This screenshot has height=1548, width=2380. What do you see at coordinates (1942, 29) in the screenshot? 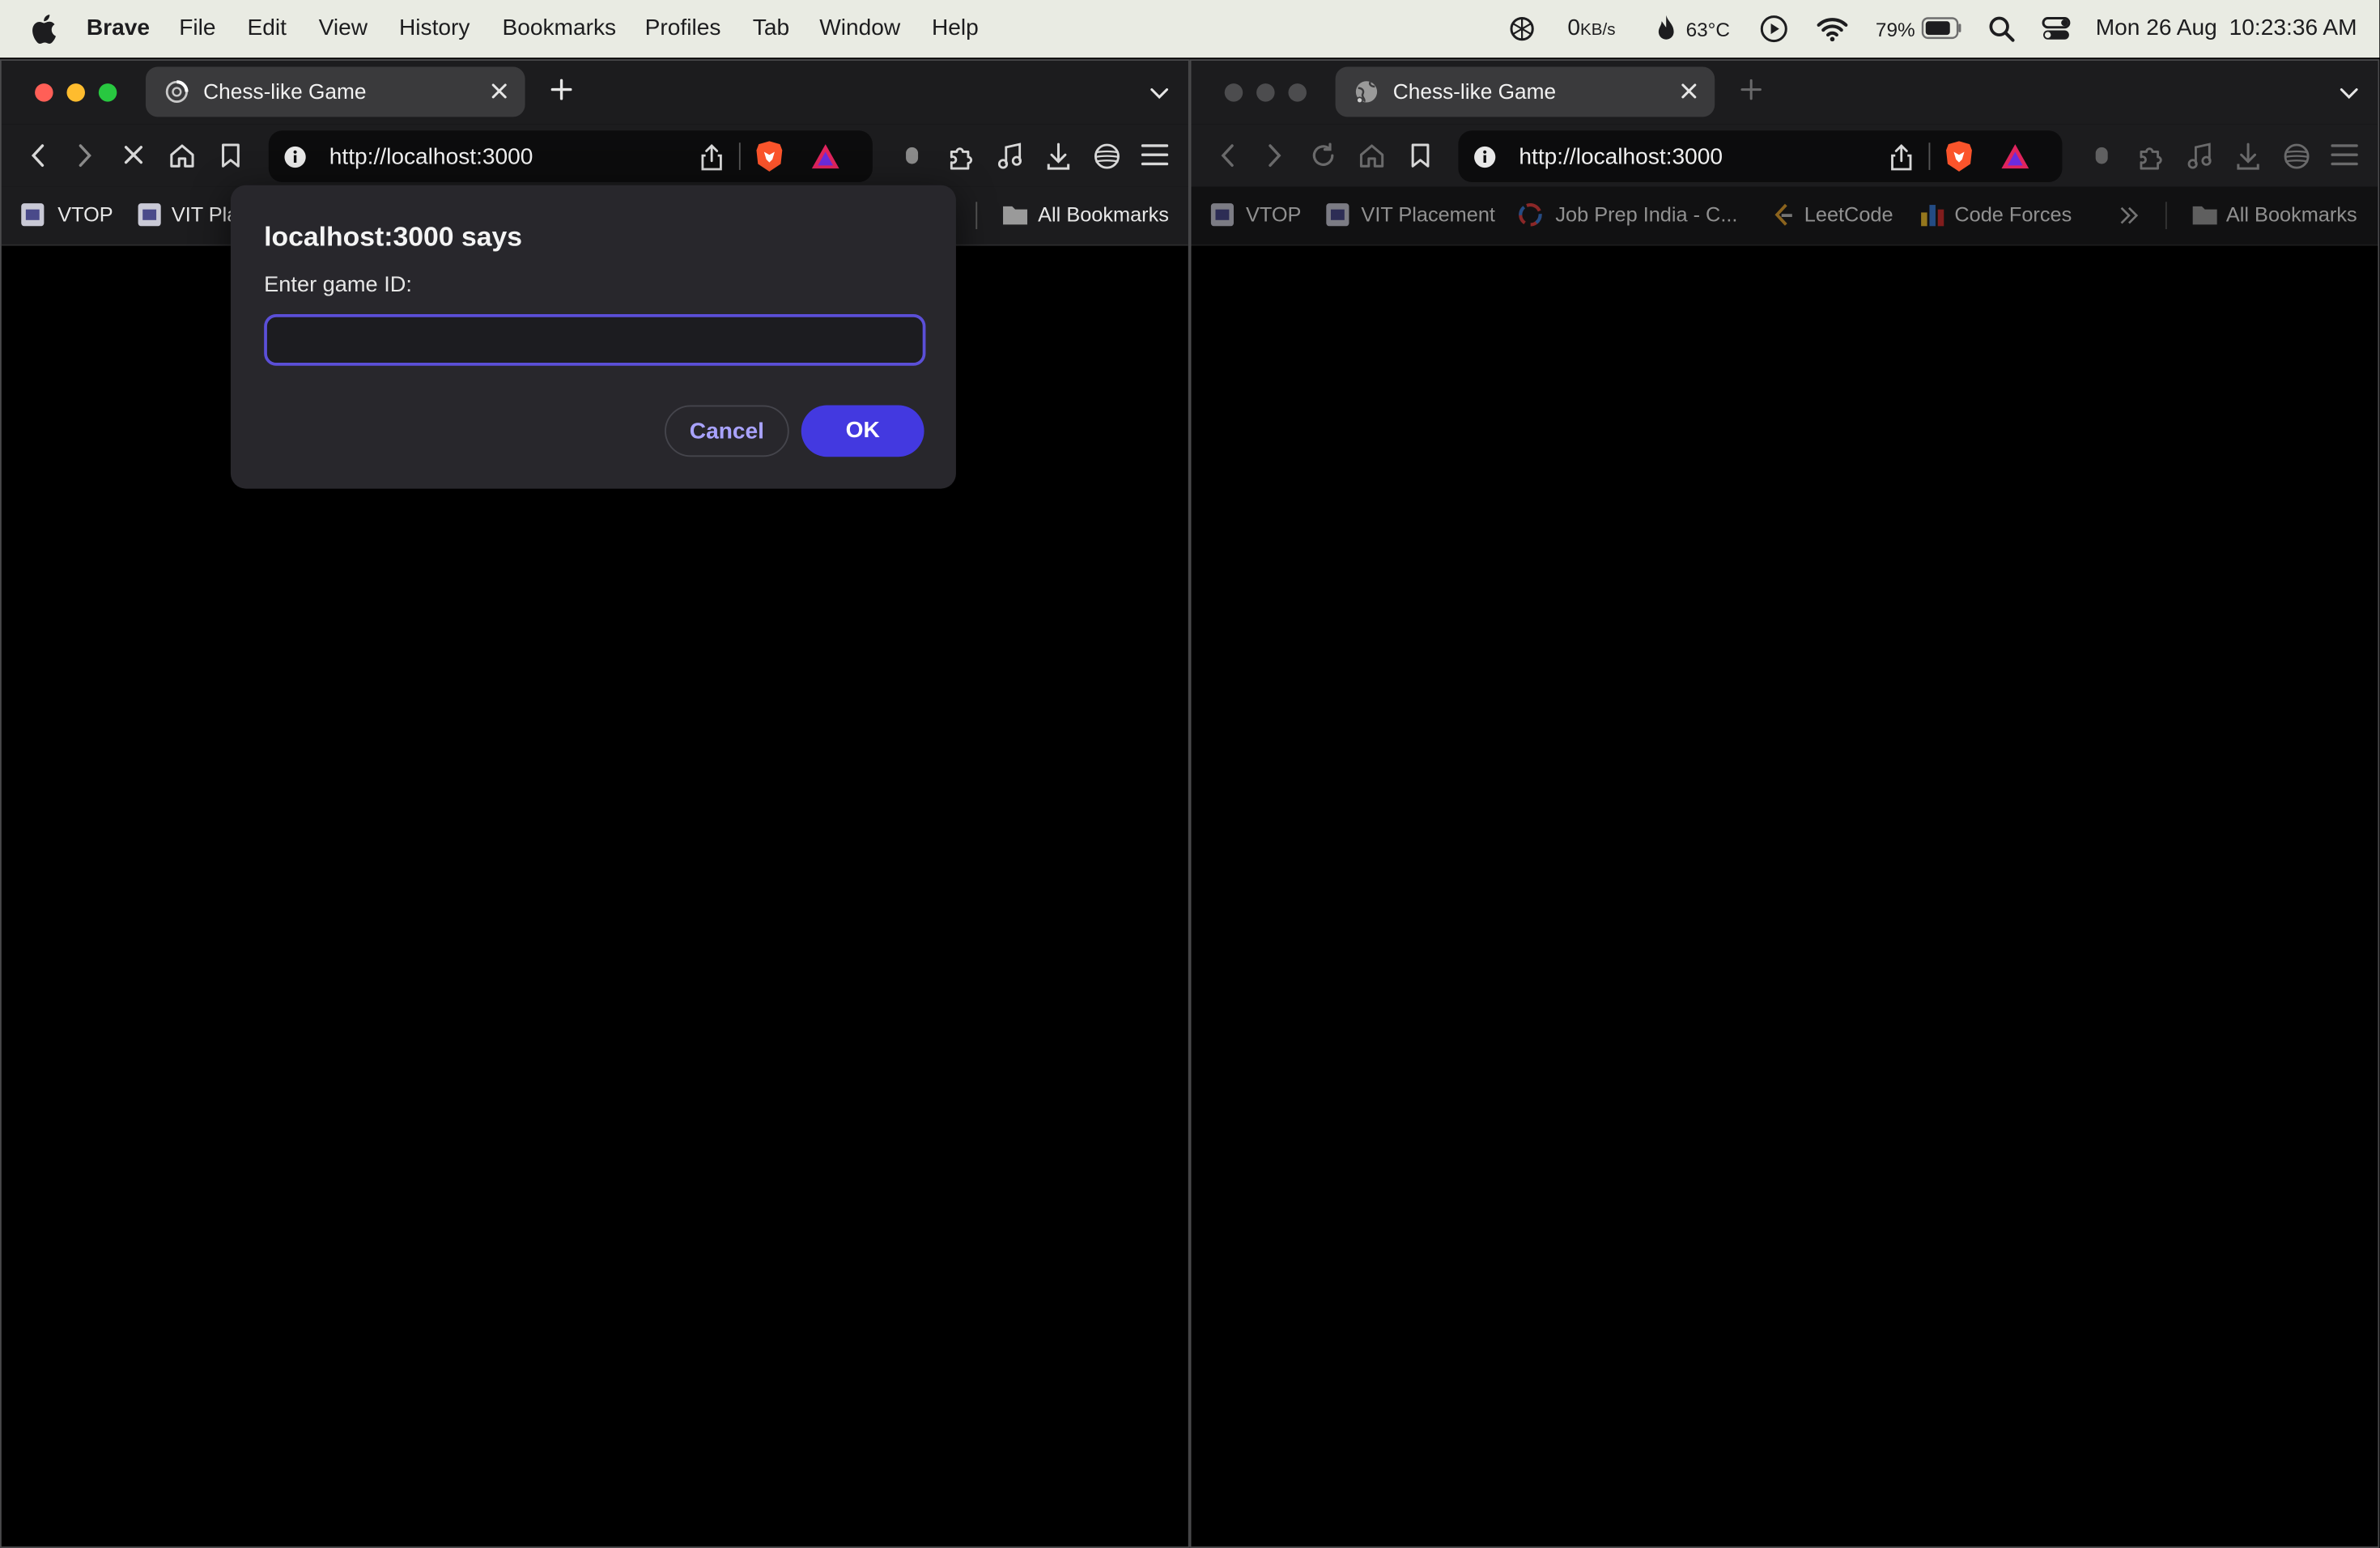
I see `battery-icon` at bounding box center [1942, 29].